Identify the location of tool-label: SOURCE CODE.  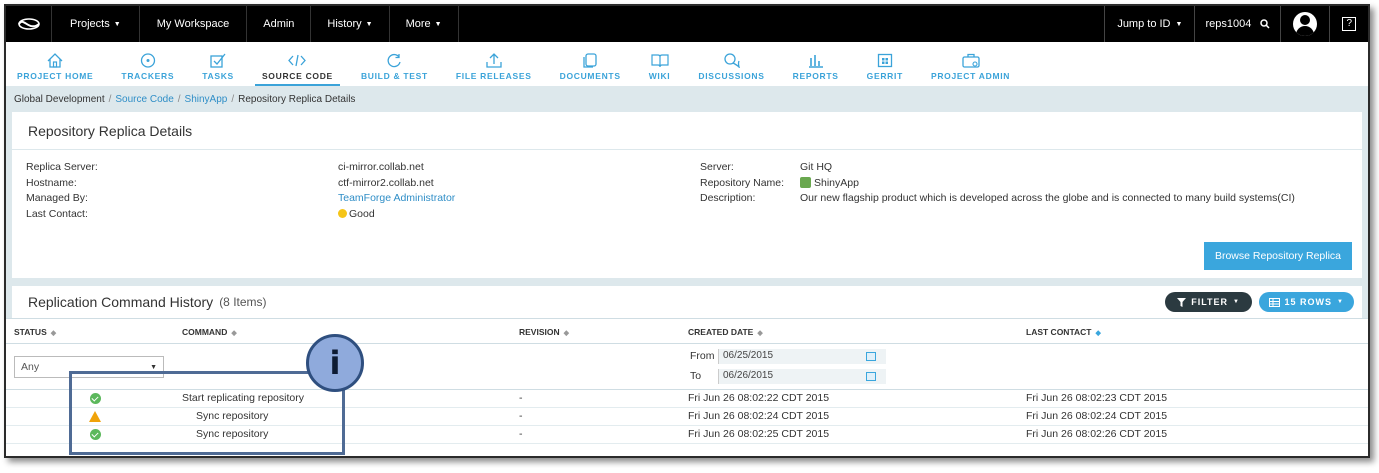
(297, 76).